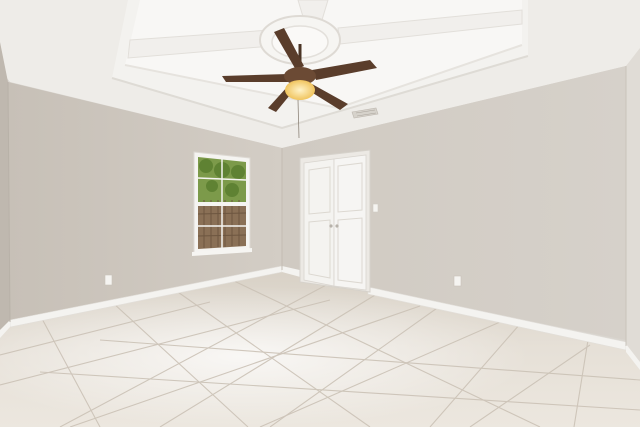 The width and height of the screenshot is (640, 427). What do you see at coordinates (300, 90) in the screenshot?
I see `fan-light-fixture` at bounding box center [300, 90].